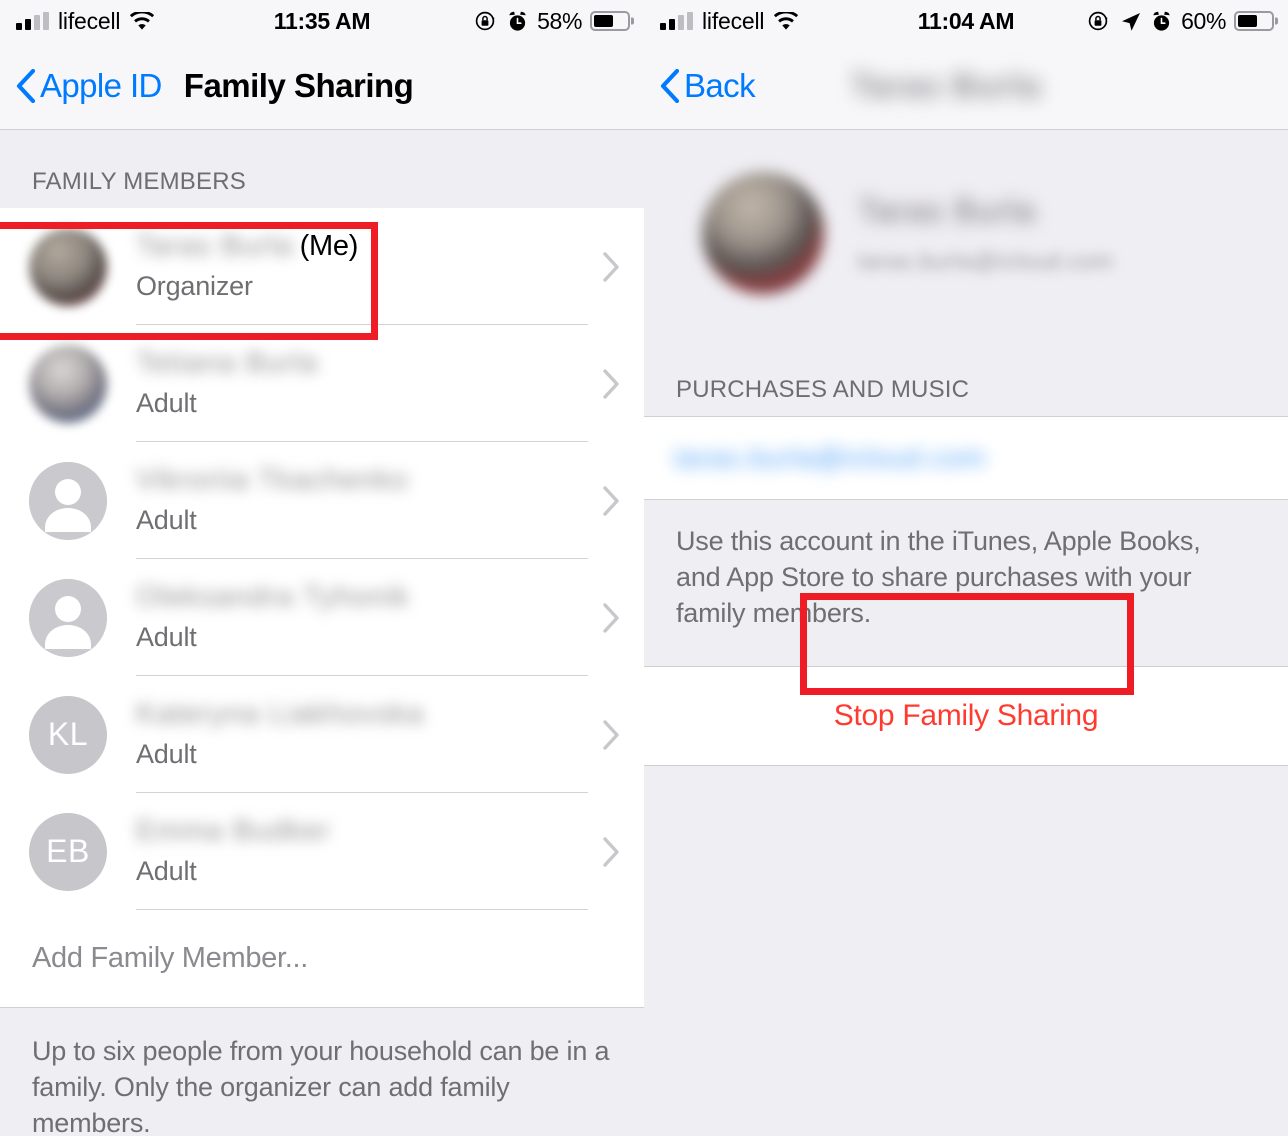  I want to click on page-title: Family Sharing, so click(298, 85).